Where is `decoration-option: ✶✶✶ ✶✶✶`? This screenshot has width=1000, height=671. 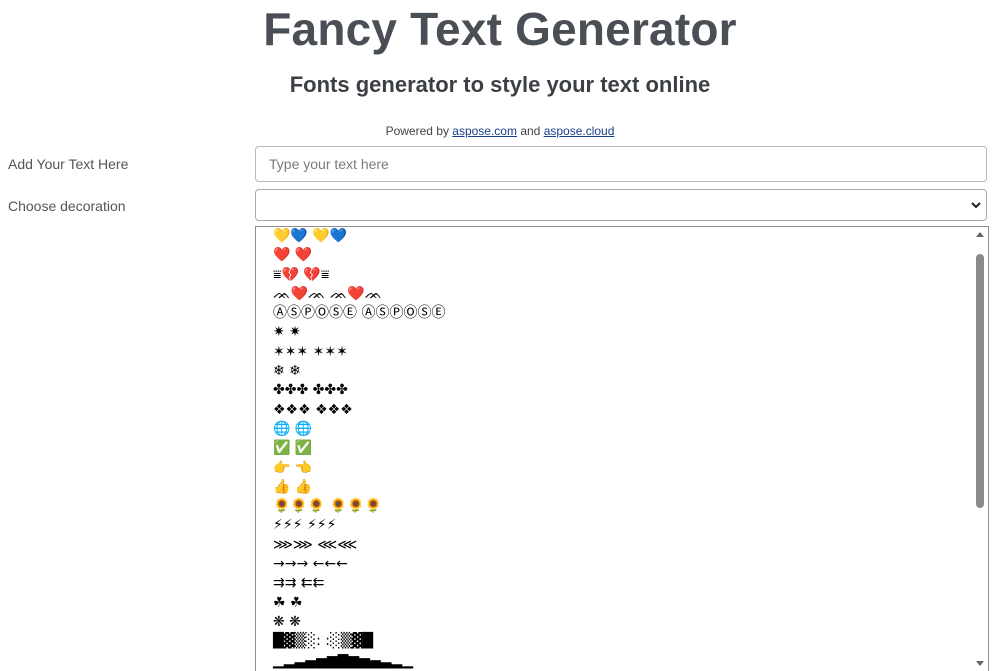
decoration-option: ✶✶✶ ✶✶✶ is located at coordinates (621, 352).